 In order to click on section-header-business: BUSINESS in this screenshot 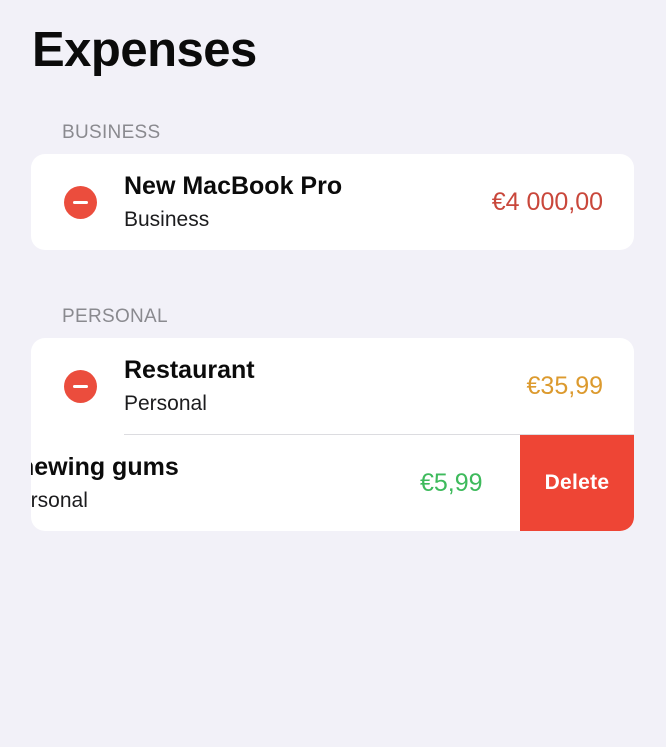, I will do `click(111, 132)`.